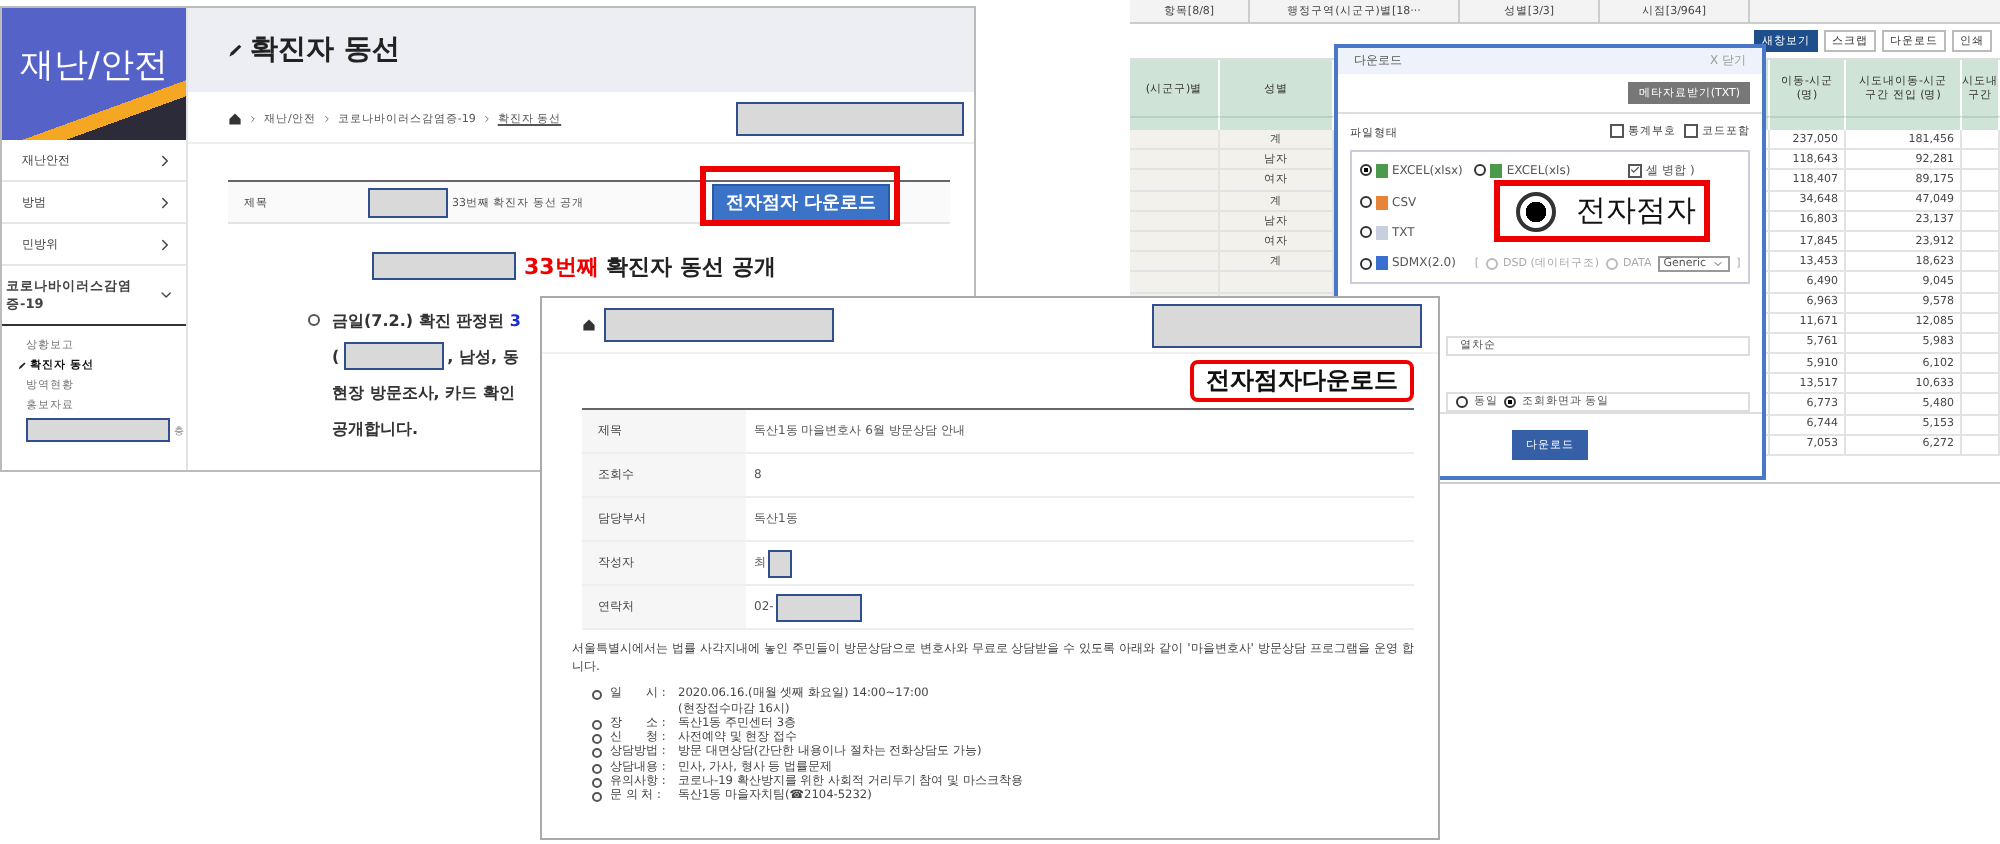  Describe the element at coordinates (800, 202) in the screenshot. I see `braille-download-button: 전자점자 다운로드` at that location.